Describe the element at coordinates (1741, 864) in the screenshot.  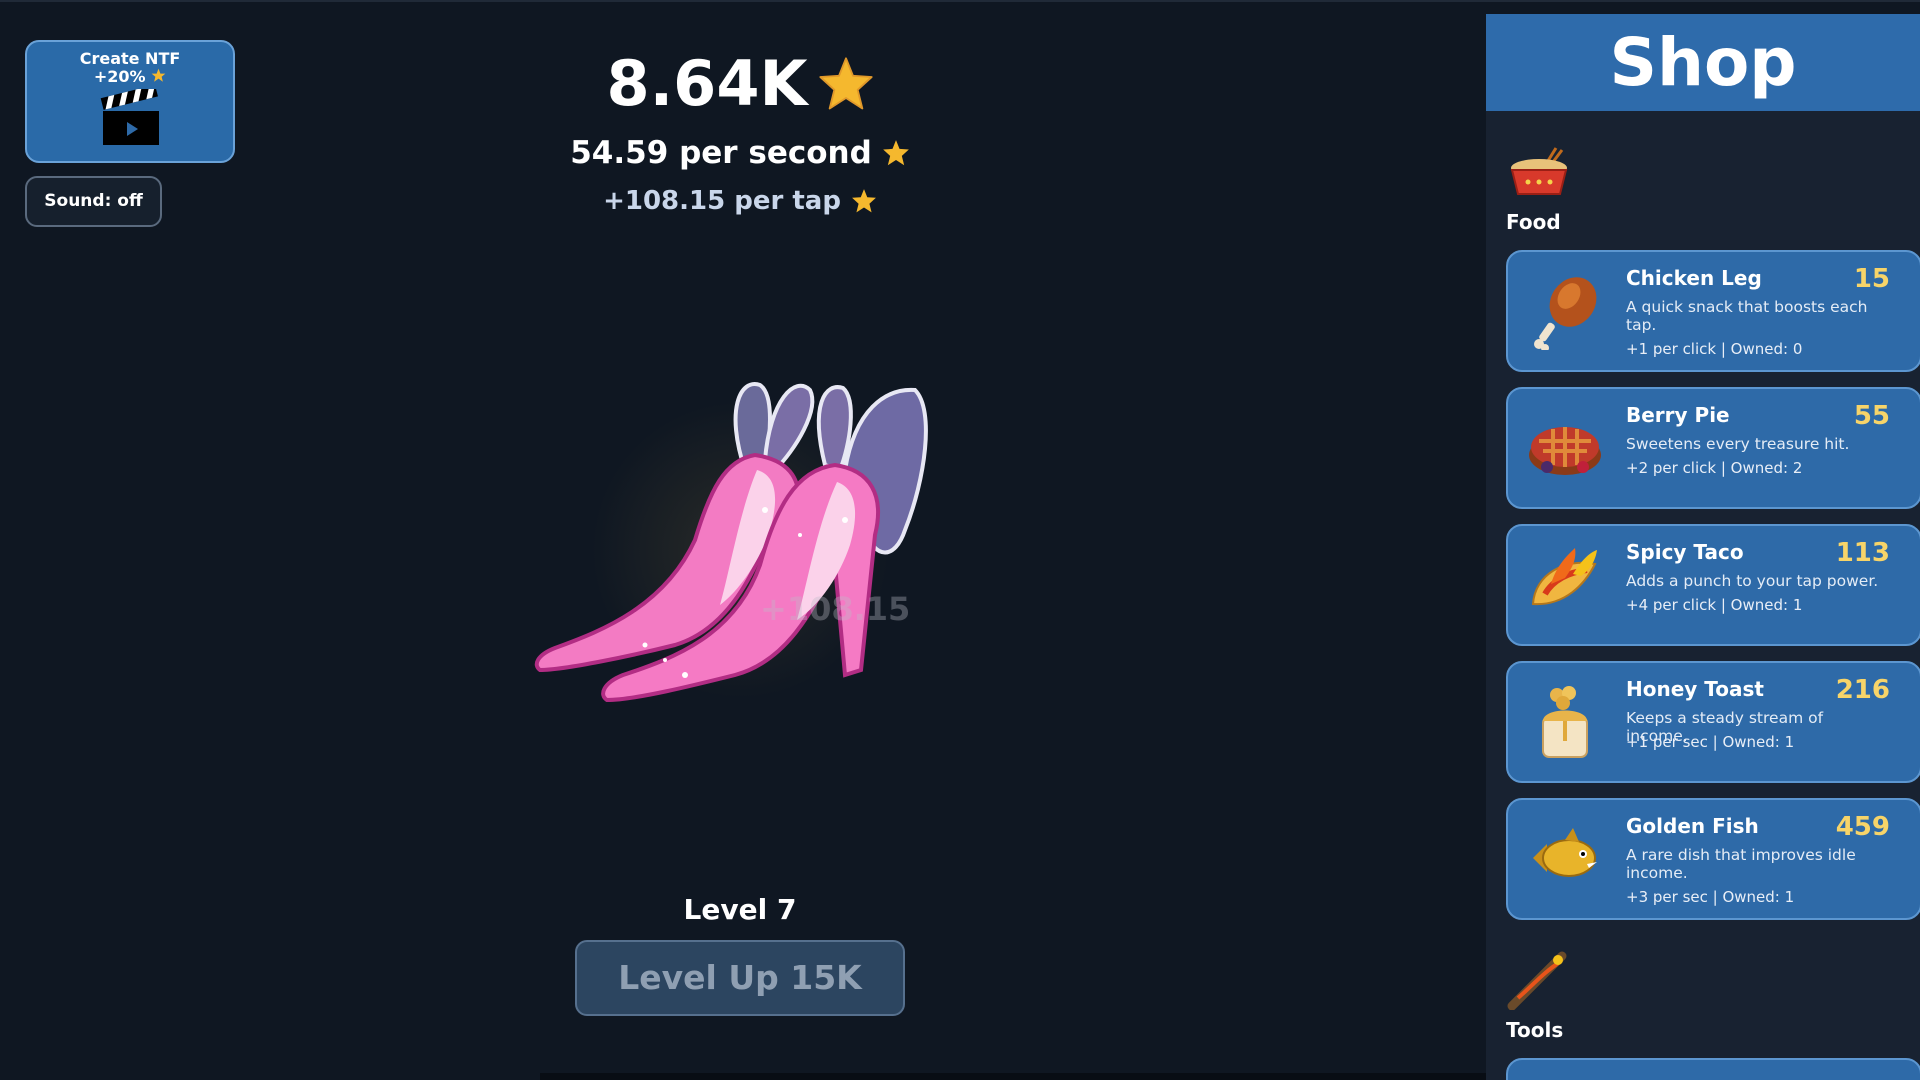
I see `item-description: A rare dish that improves idle income.` at that location.